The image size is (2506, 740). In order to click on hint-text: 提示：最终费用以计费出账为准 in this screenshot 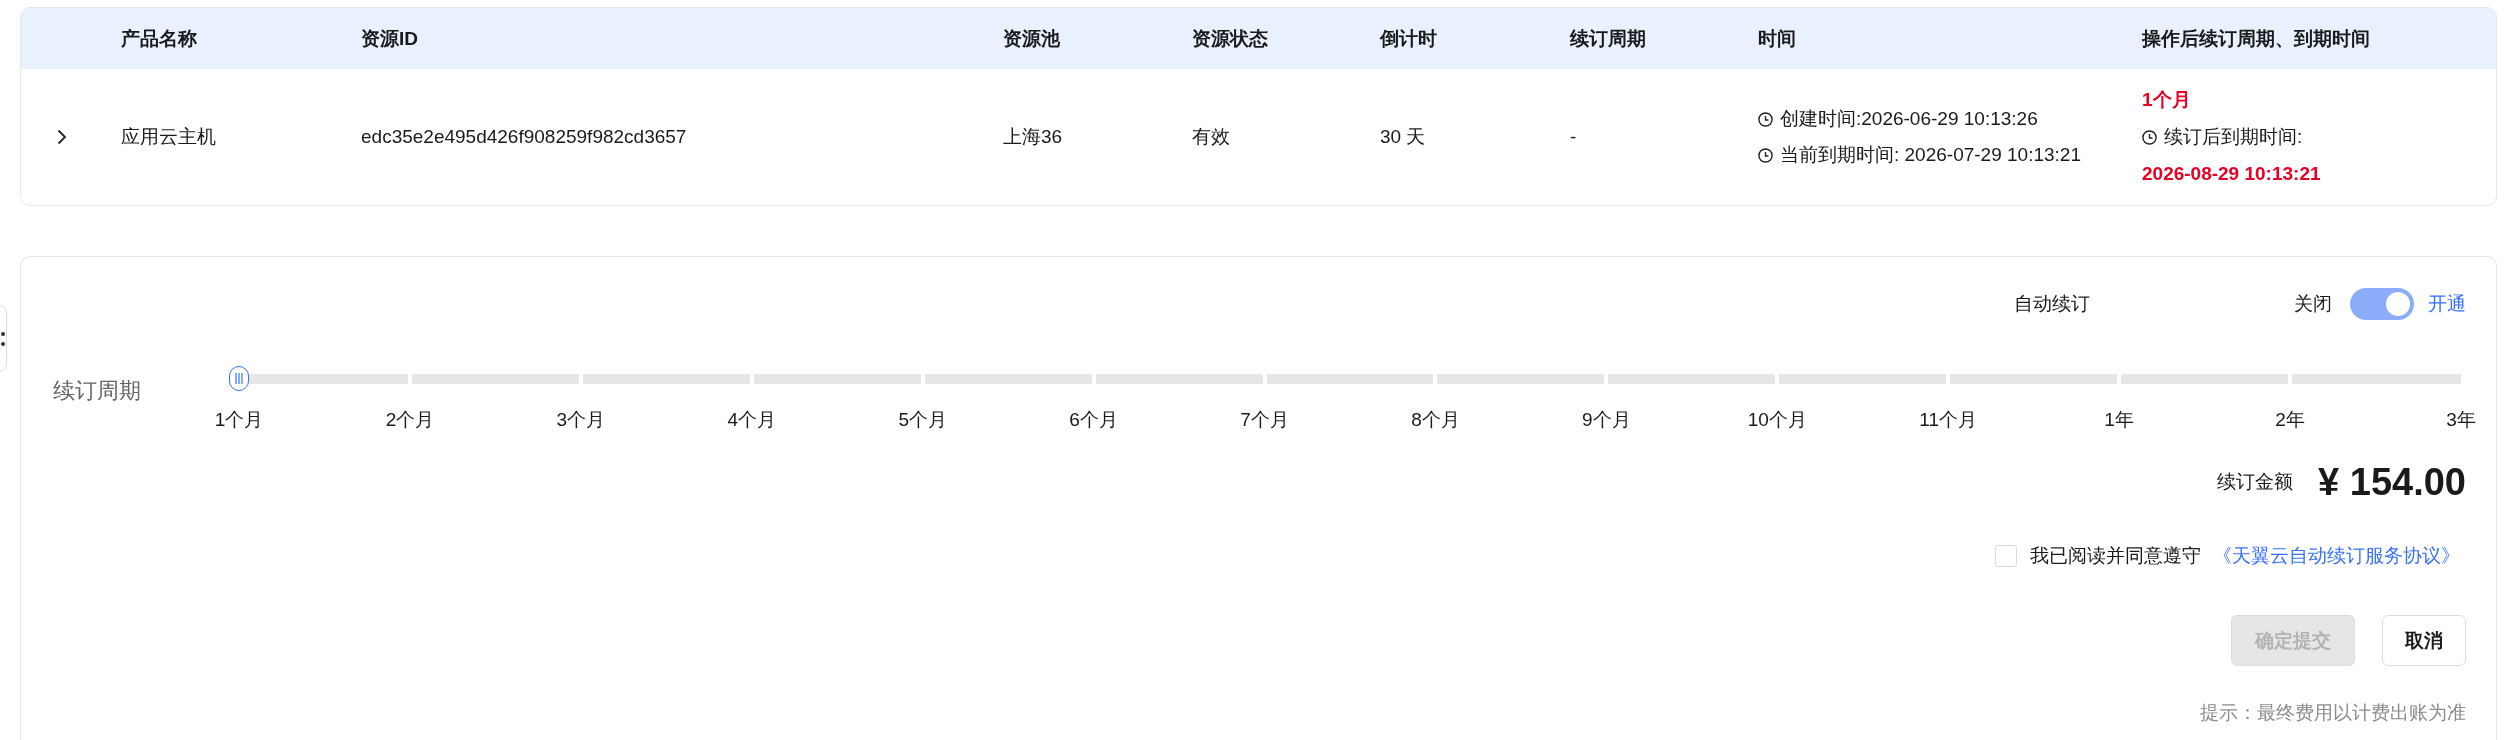, I will do `click(2333, 713)`.